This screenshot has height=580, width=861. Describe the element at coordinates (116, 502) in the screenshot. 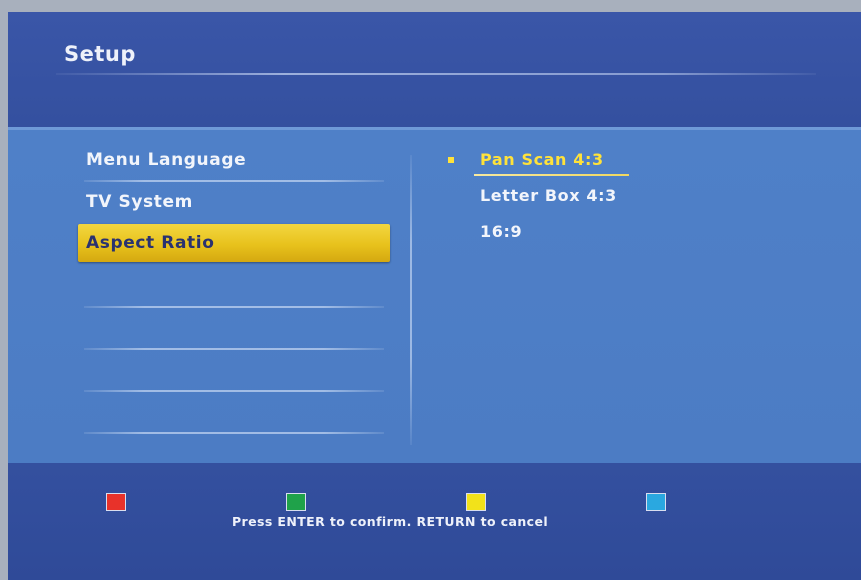

I see `red-key-icon` at that location.